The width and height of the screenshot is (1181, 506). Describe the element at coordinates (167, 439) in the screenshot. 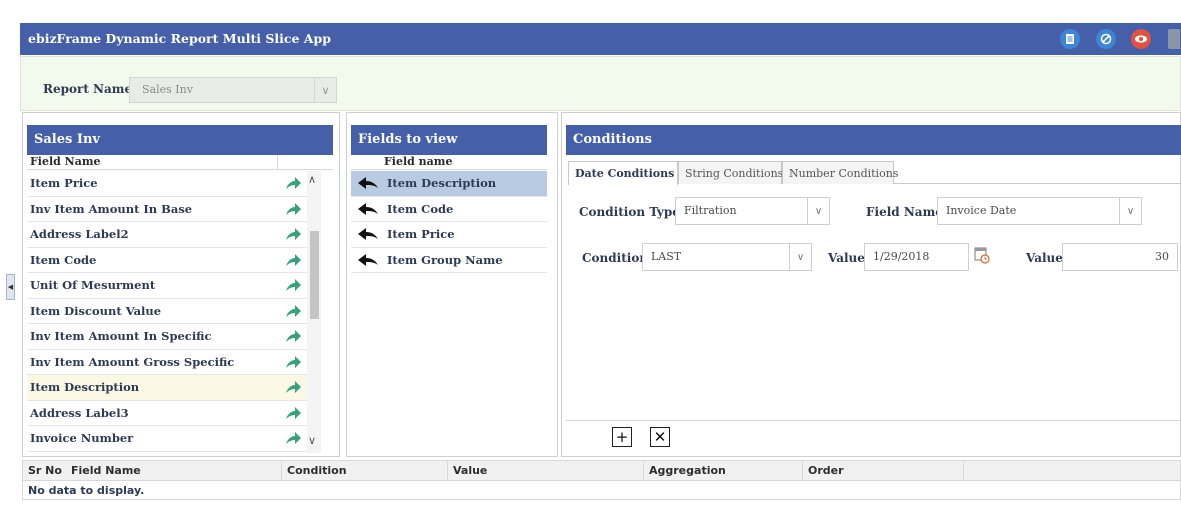

I see `list-item: Invoice Number` at that location.